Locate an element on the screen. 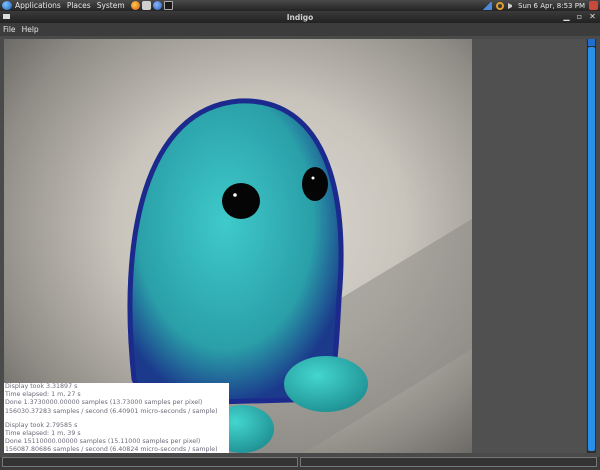  log-line: Time elapsed: 1 m, 39 s is located at coordinates (43, 434).